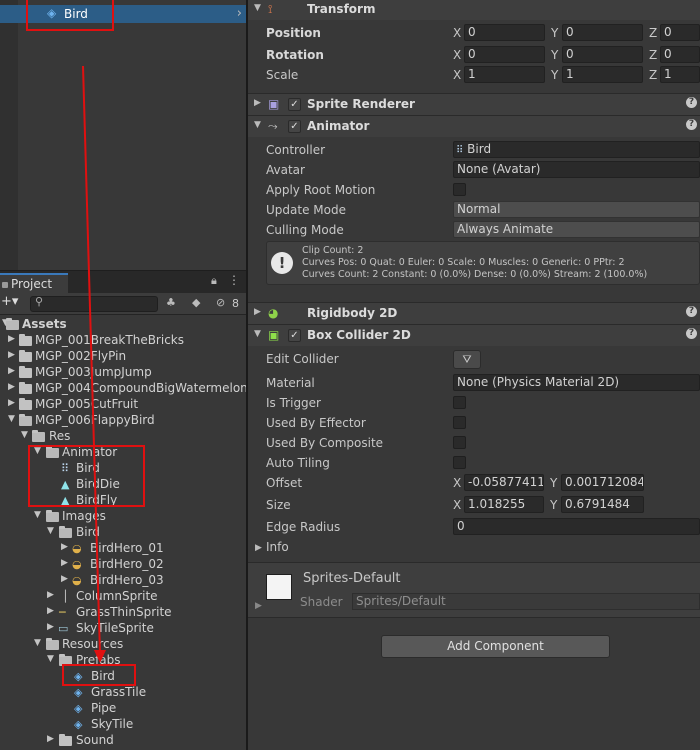 The height and width of the screenshot is (750, 700). I want to click on edit-shape-icon: ⛛, so click(467, 359).